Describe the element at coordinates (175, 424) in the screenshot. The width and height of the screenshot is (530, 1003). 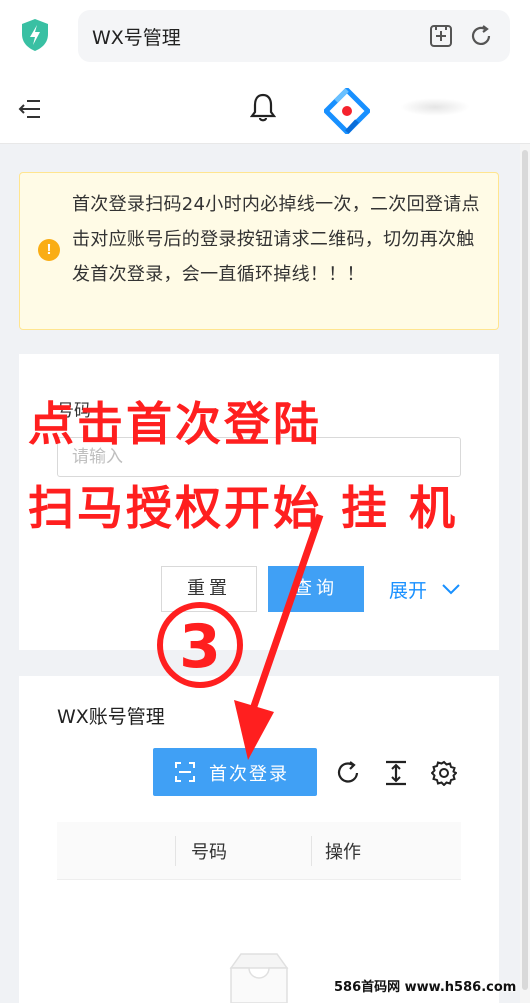
I see `overlay-instruction-line1: 点击首次登陆` at that location.